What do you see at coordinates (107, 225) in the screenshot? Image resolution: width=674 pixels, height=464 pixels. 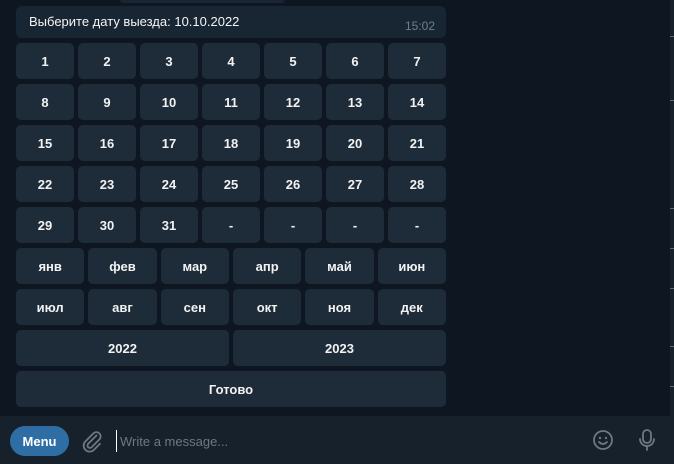 I see `day-key: 30` at bounding box center [107, 225].